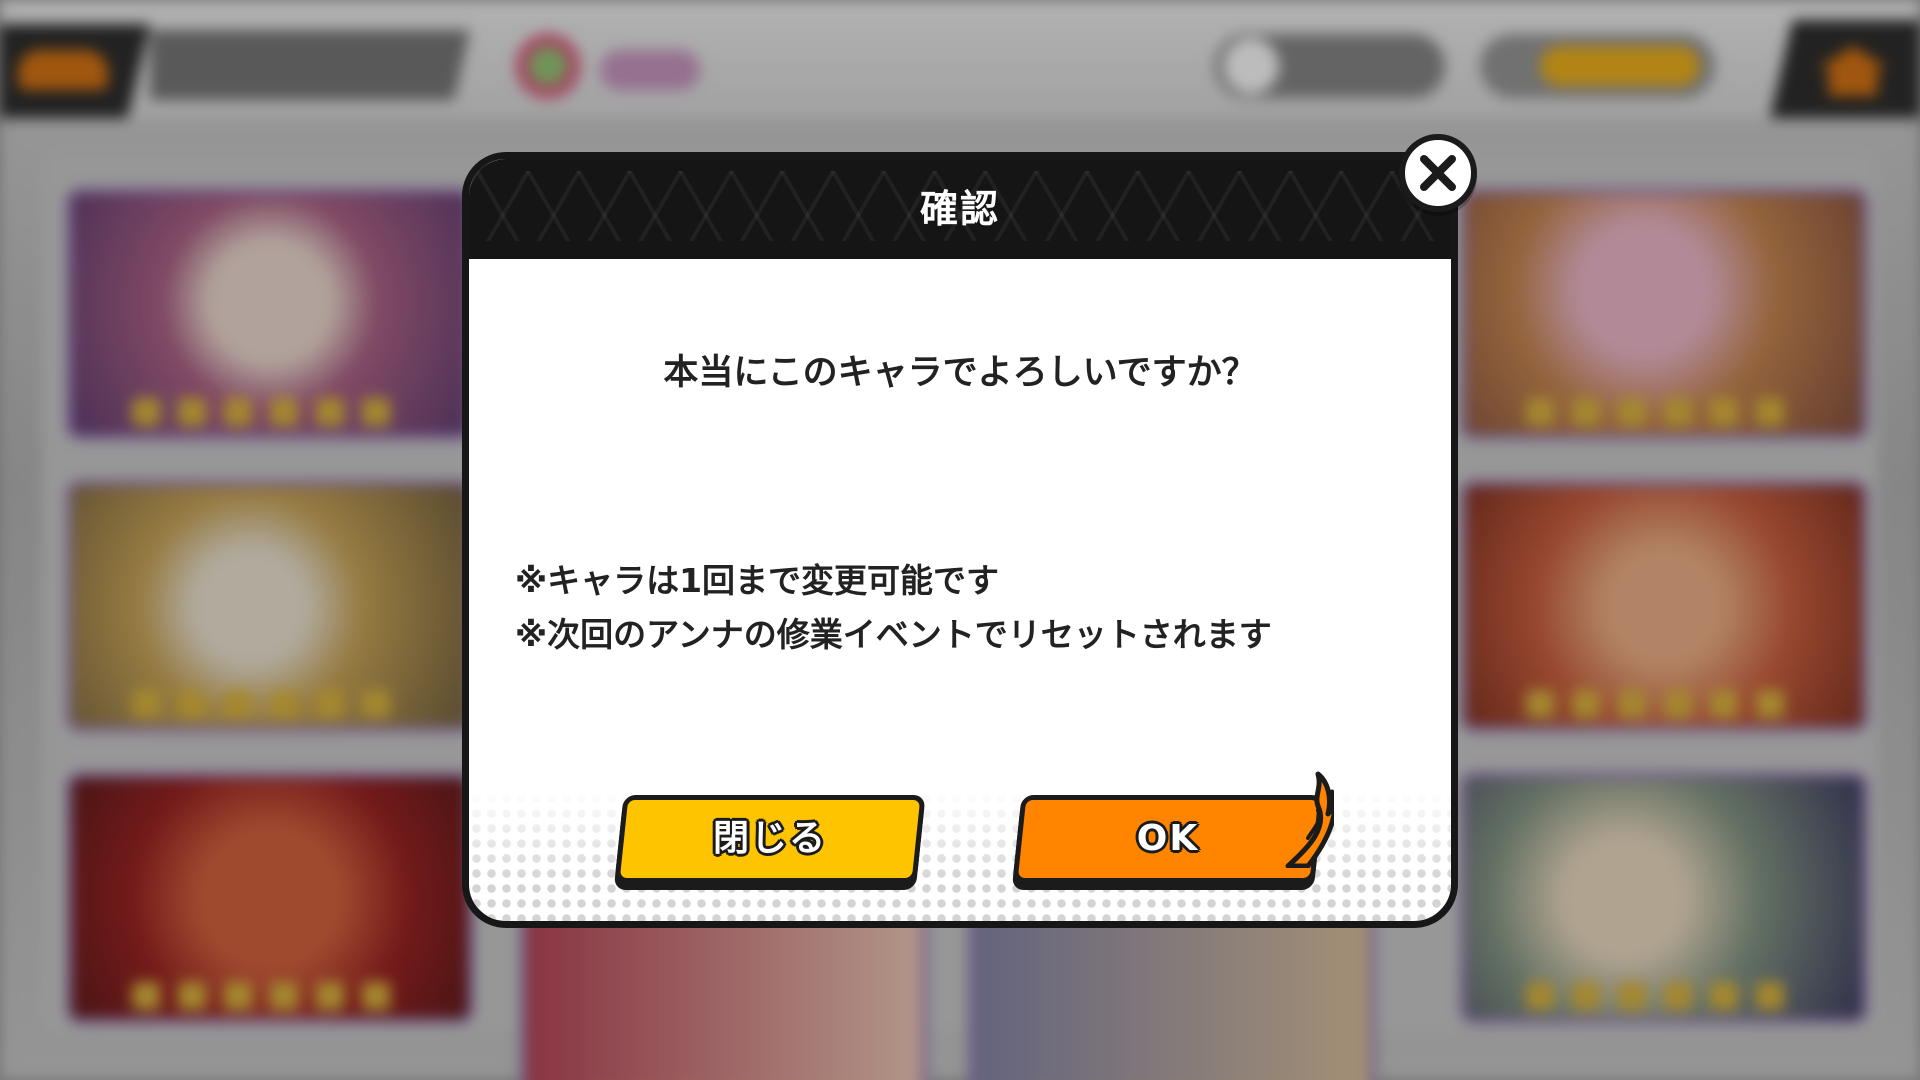  I want to click on flame-icon, so click(1308, 813).